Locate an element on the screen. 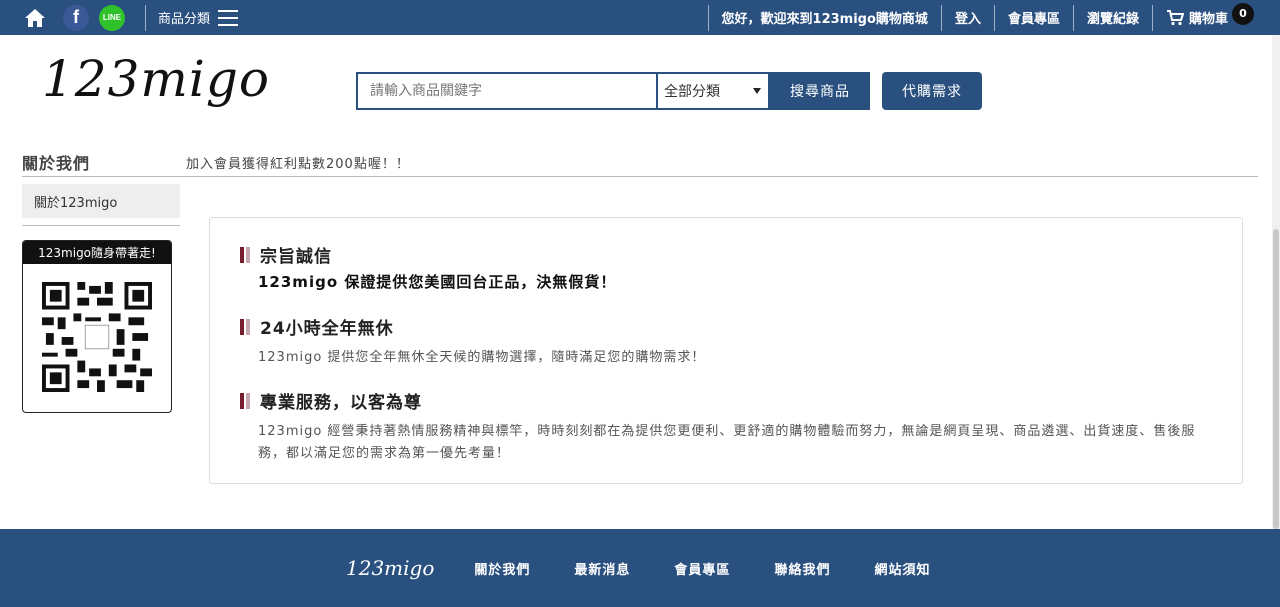 Image resolution: width=1280 pixels, height=607 pixels. sidebar-item-about: 關於123migo is located at coordinates (101, 201).